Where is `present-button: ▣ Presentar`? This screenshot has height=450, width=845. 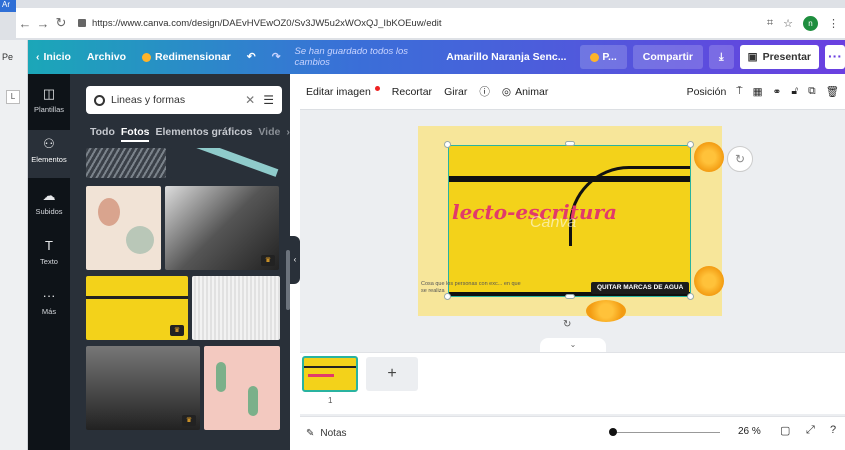 present-button: ▣ Presentar is located at coordinates (779, 57).